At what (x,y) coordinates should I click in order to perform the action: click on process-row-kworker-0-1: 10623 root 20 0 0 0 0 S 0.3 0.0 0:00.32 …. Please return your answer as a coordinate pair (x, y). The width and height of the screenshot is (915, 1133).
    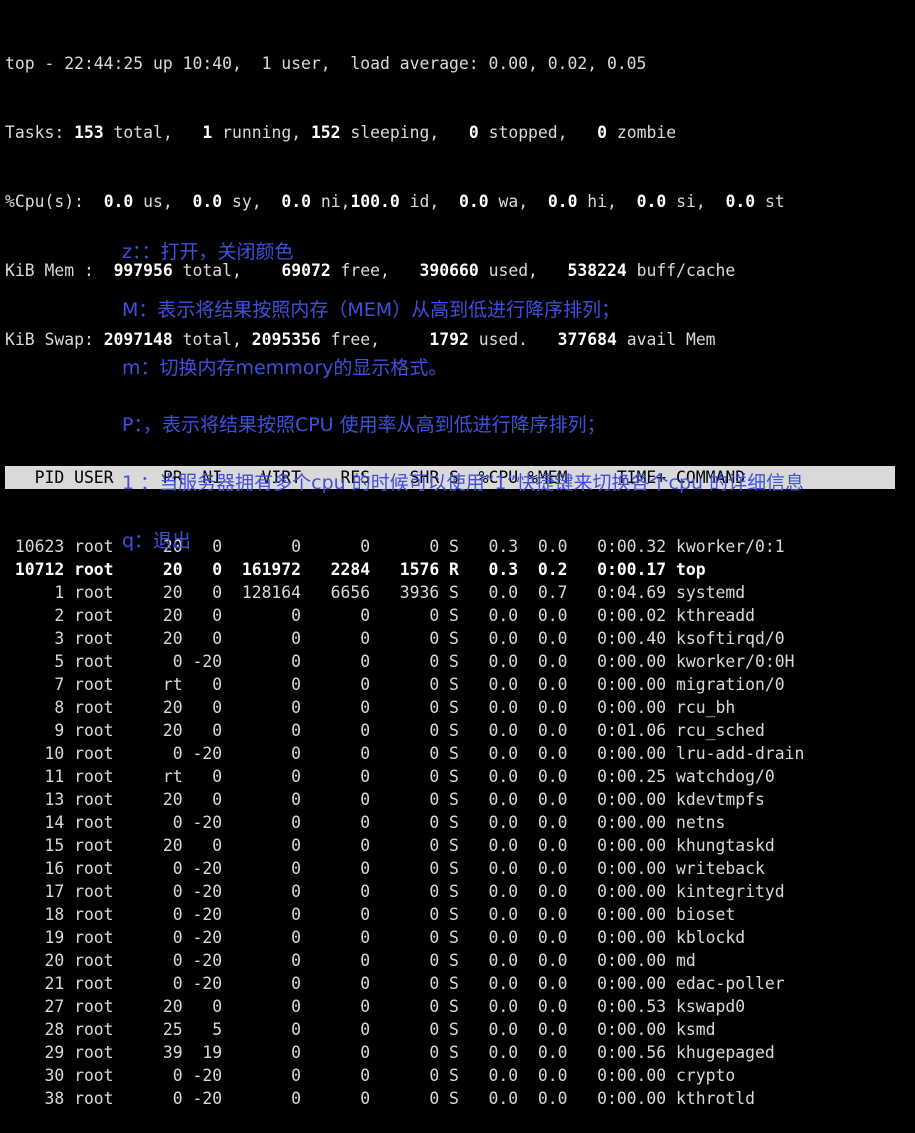
    Looking at the image, I should click on (395, 546).